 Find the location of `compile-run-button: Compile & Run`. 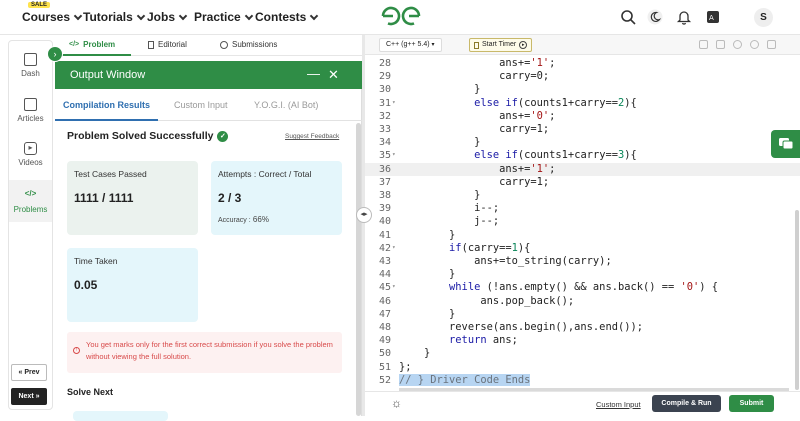

compile-run-button: Compile & Run is located at coordinates (686, 403).